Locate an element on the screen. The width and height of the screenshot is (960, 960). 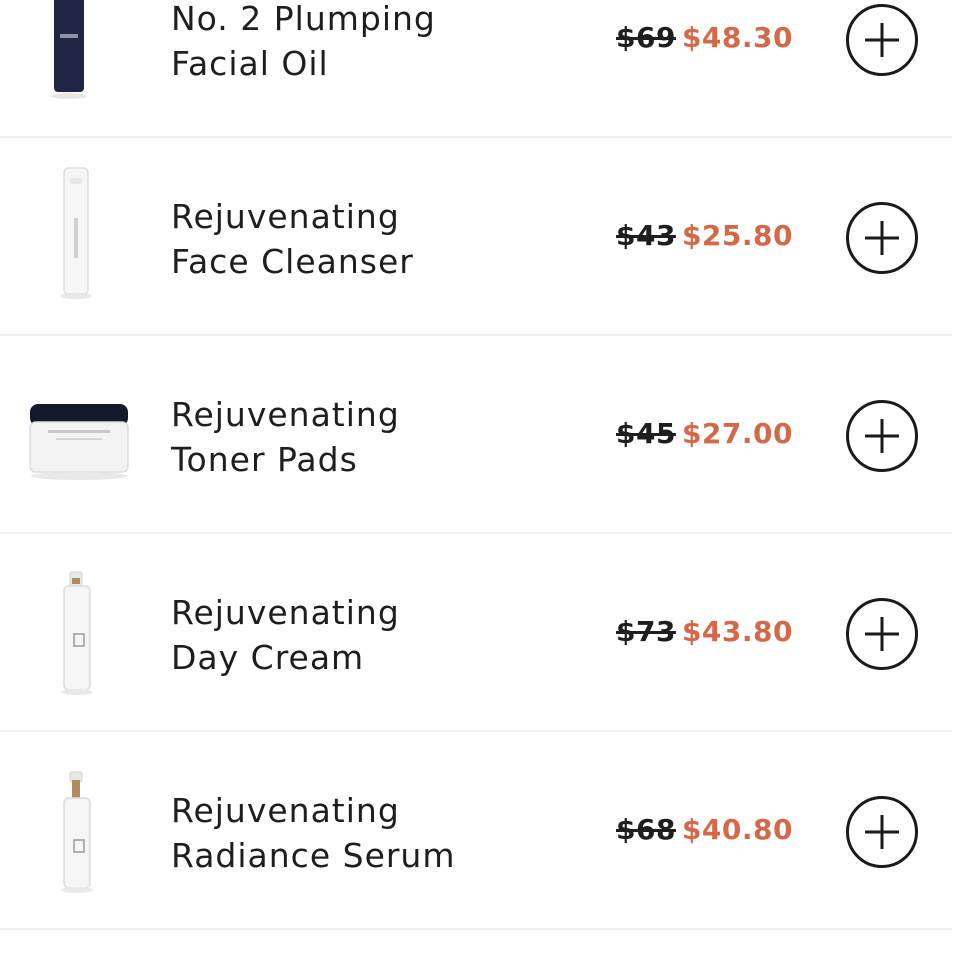
product-name-line: No. 2 Plumping is located at coordinates (303, 19).